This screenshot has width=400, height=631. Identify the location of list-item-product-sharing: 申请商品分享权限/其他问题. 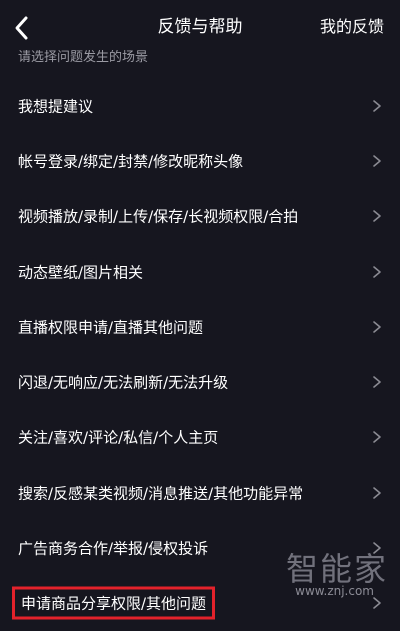
(200, 603).